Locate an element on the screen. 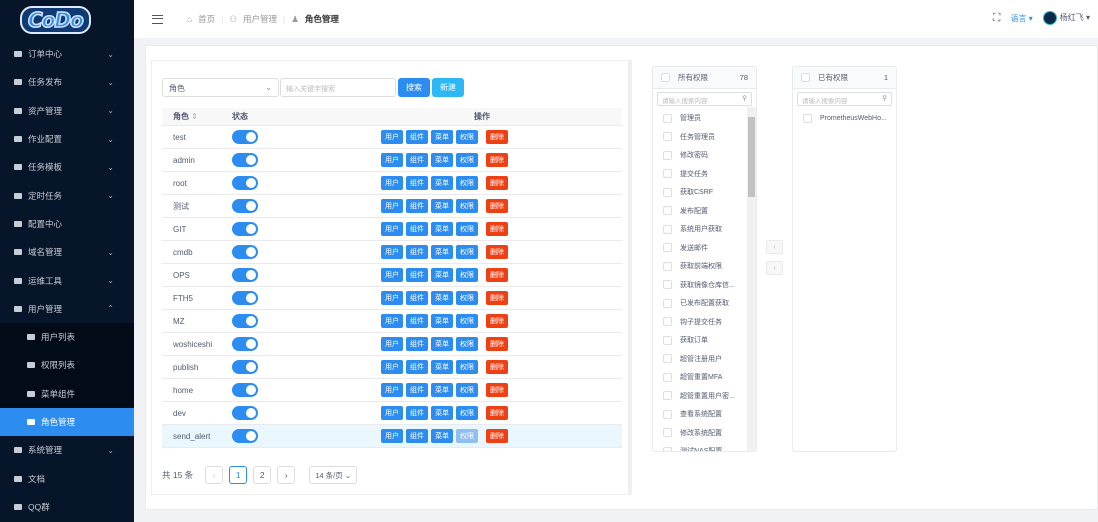  list-item: 查看系统配置 is located at coordinates (704, 414).